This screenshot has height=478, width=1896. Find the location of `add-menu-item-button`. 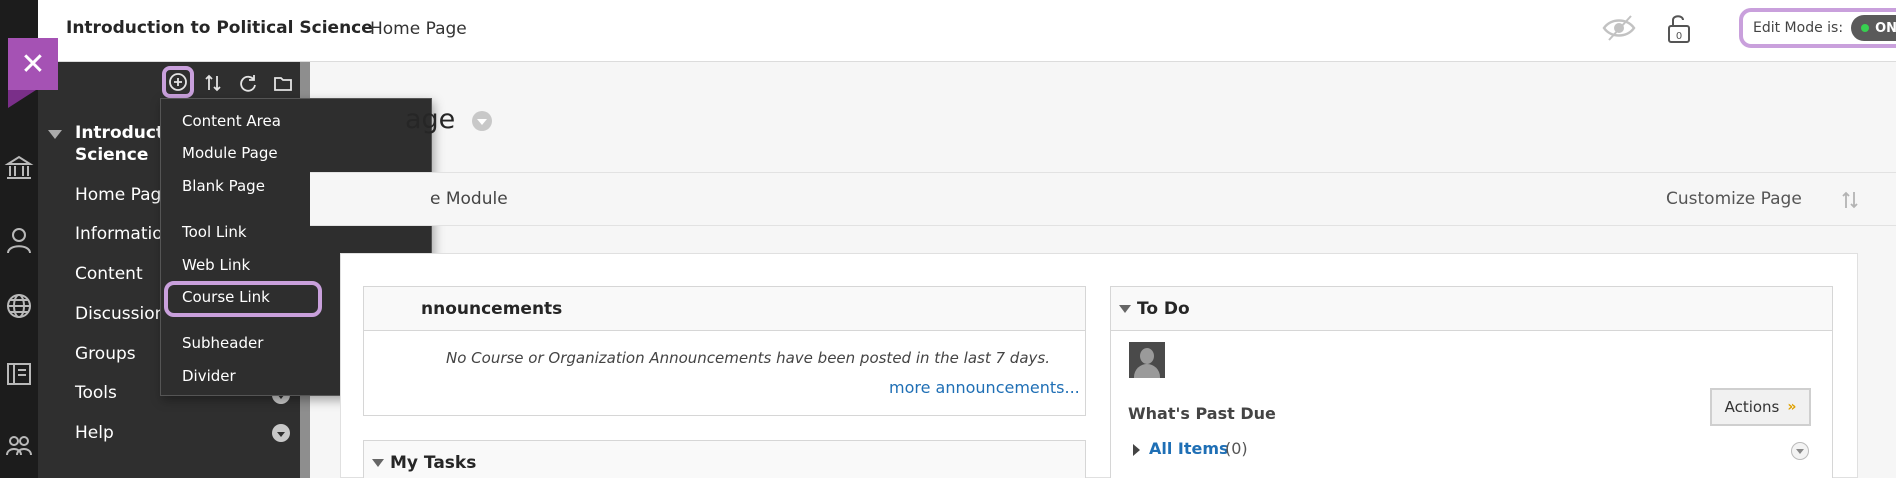

add-menu-item-button is located at coordinates (178, 82).